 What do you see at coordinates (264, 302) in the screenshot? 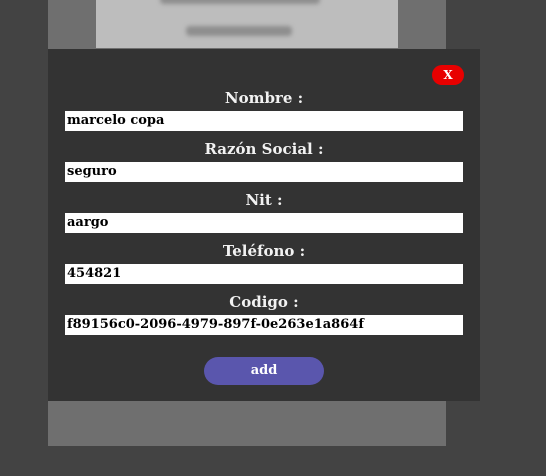
I see `codigo-label: Codigo :` at bounding box center [264, 302].